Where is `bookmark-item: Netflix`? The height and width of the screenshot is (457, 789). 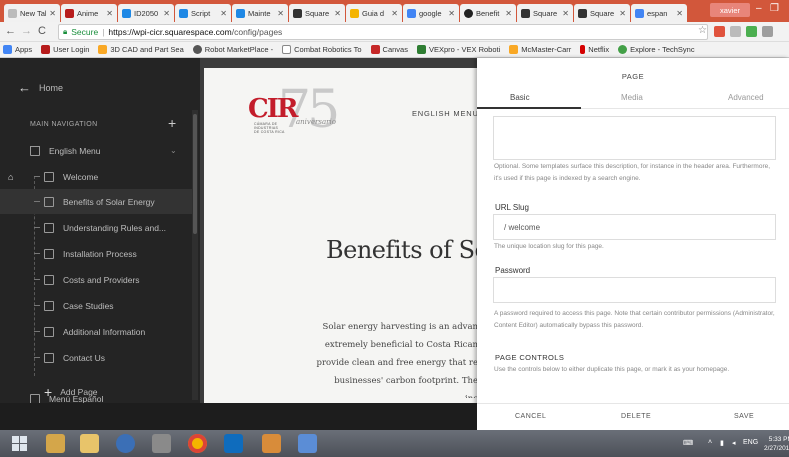 bookmark-item: Netflix is located at coordinates (594, 49).